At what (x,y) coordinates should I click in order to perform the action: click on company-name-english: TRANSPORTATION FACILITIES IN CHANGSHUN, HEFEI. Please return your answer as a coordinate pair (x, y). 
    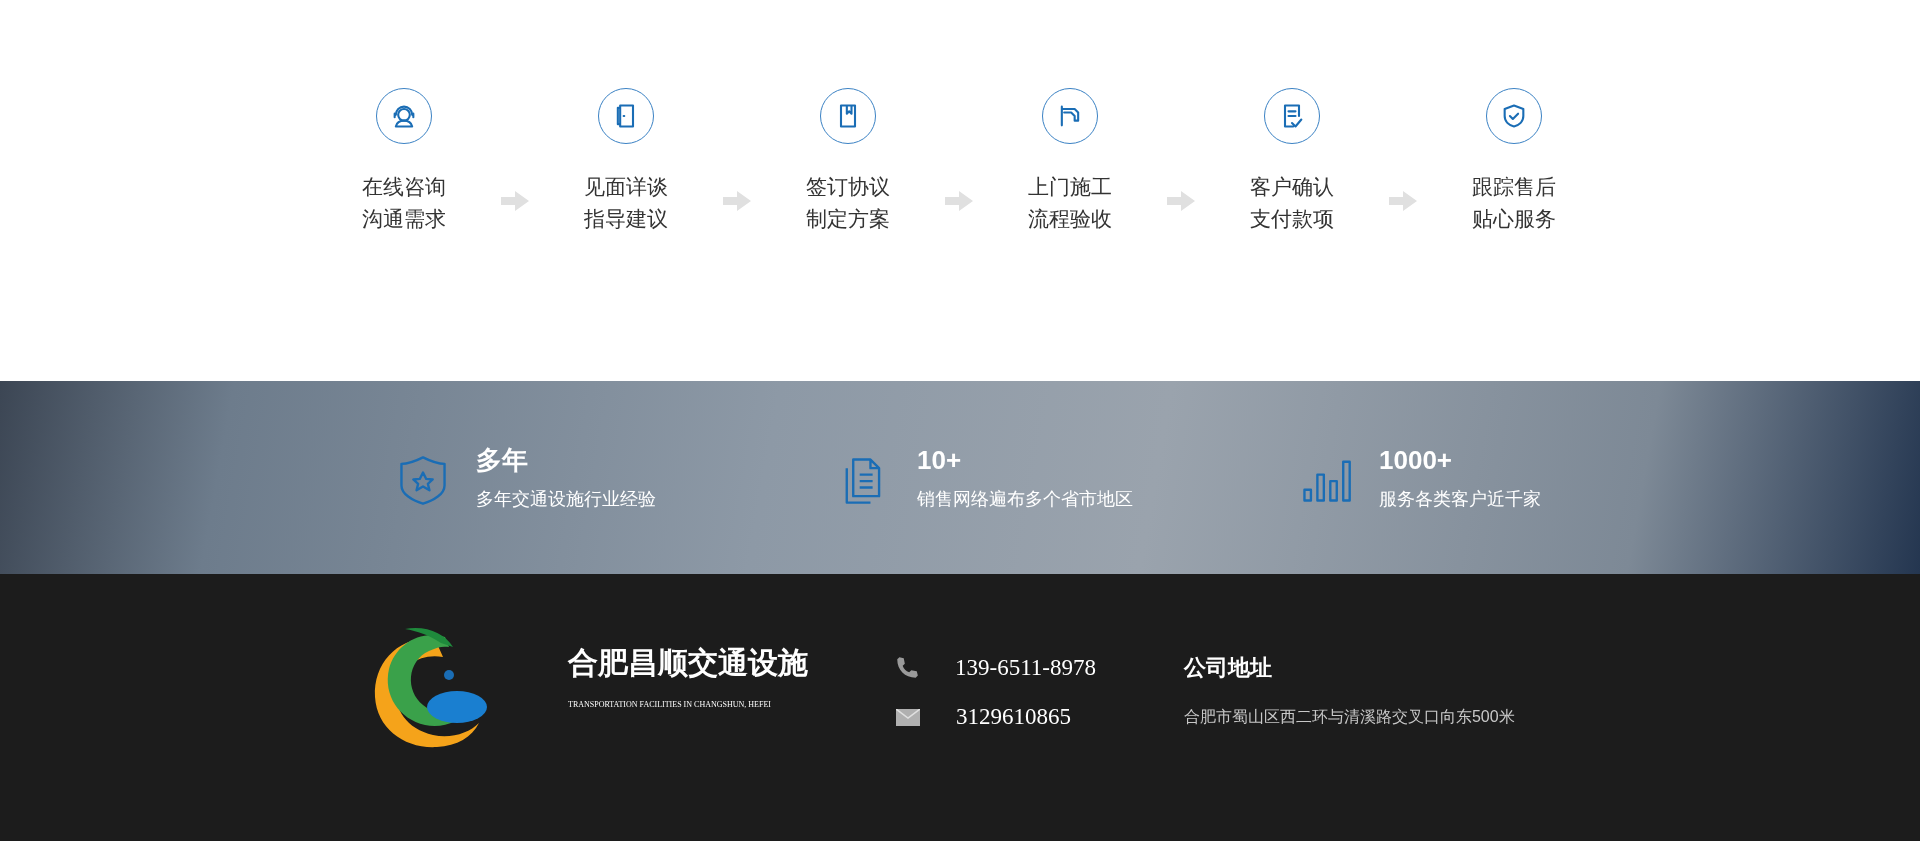
    Looking at the image, I should click on (670, 705).